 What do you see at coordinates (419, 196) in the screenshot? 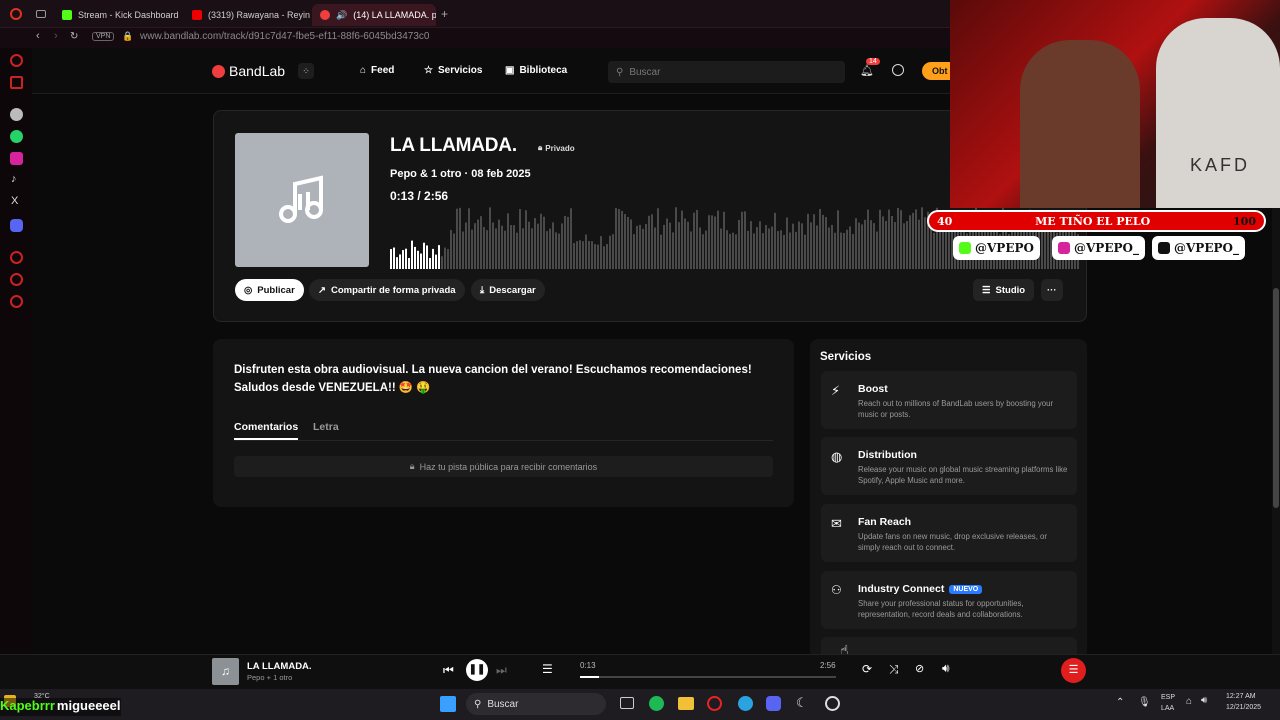
I see `track-time: 0:13 / 2:56` at bounding box center [419, 196].